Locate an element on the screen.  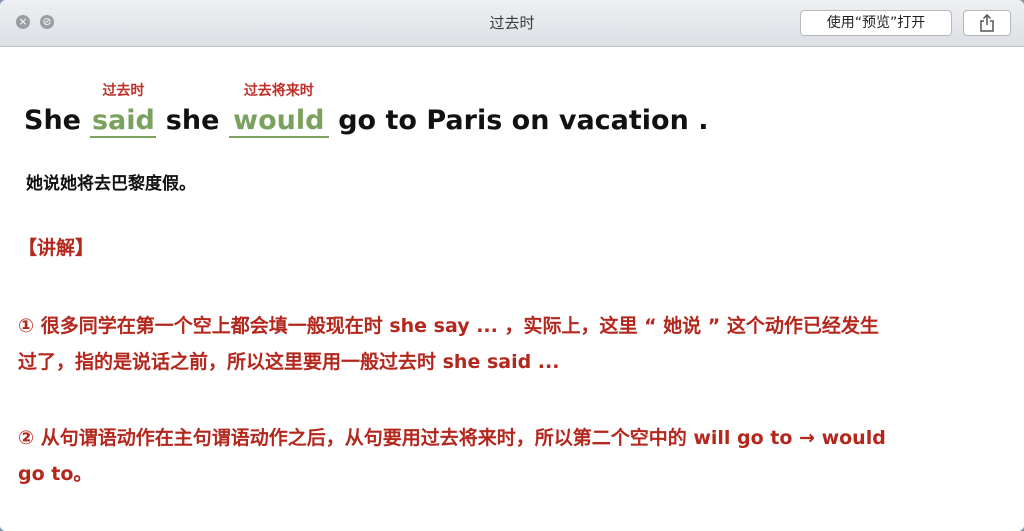
sentence-word: She is located at coordinates (52, 120).